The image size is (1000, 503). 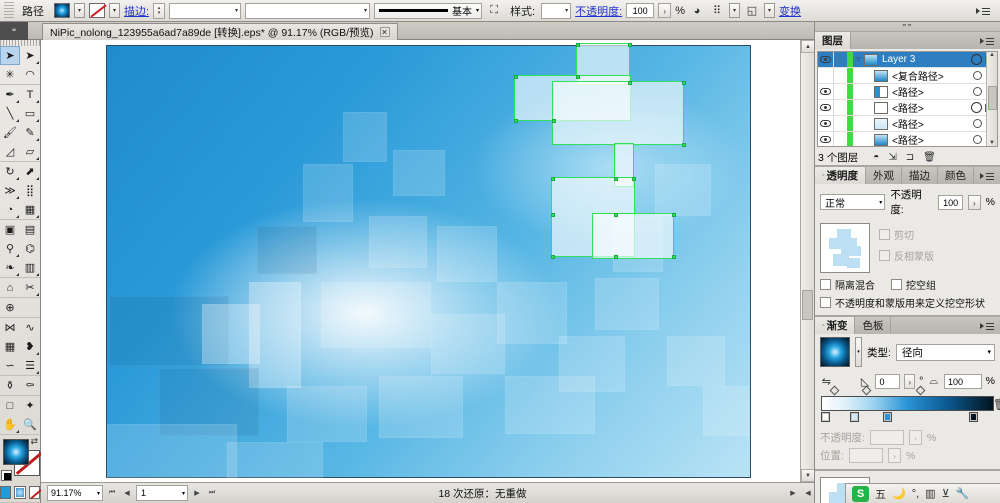 What do you see at coordinates (906, 234) in the screenshot?
I see `clip-checkbox-row: 剪切` at bounding box center [906, 234].